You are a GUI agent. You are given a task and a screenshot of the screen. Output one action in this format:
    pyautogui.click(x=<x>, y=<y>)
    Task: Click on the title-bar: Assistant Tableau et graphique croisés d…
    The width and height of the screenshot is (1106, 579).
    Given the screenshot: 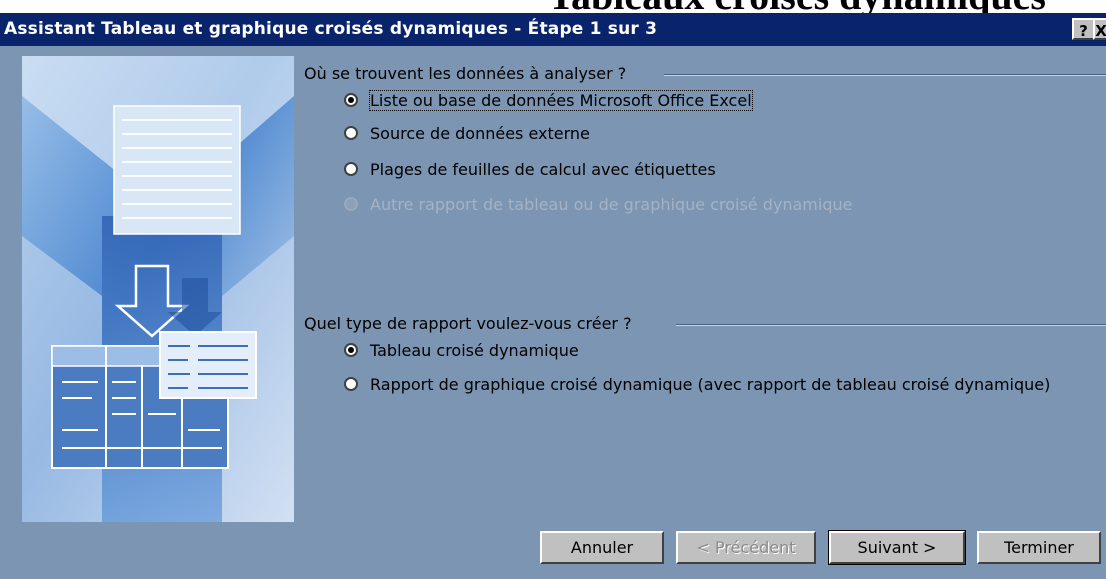 What is the action you would take?
    pyautogui.click(x=553, y=29)
    